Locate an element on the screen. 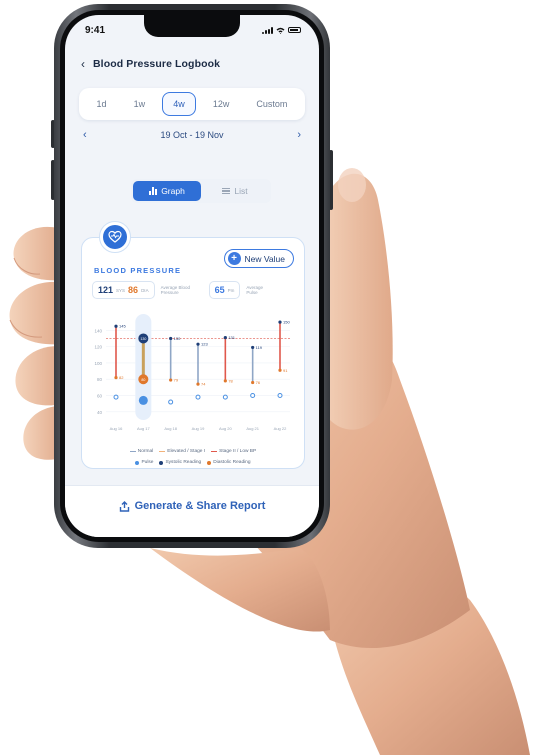  systolic-label: 119 is located at coordinates (259, 347).